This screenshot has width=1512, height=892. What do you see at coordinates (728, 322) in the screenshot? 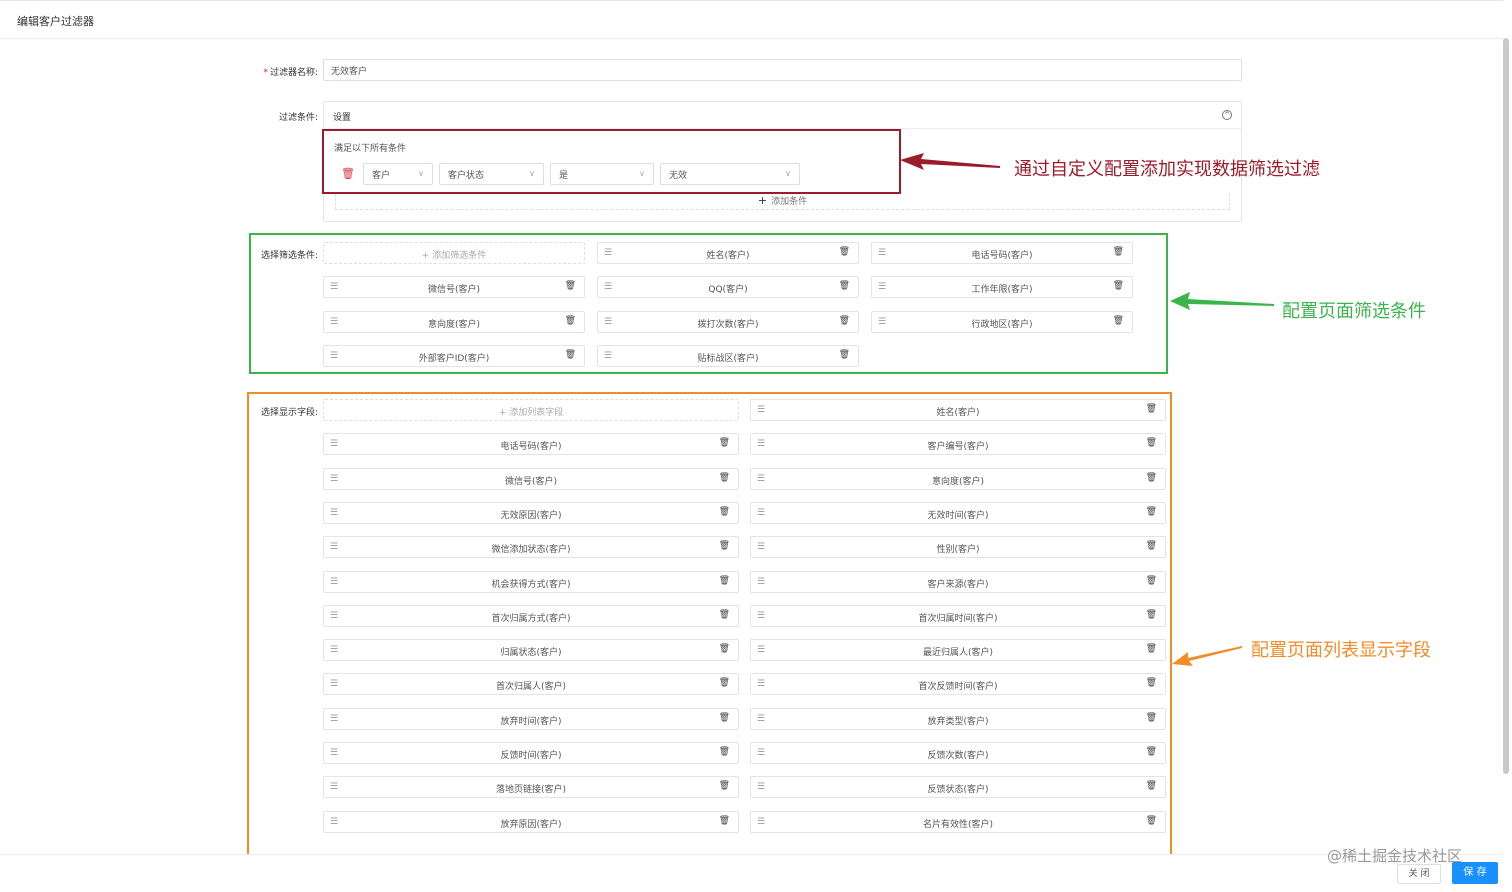
I see `field-item: ☰ 拨打次数(客户) 🗑` at bounding box center [728, 322].